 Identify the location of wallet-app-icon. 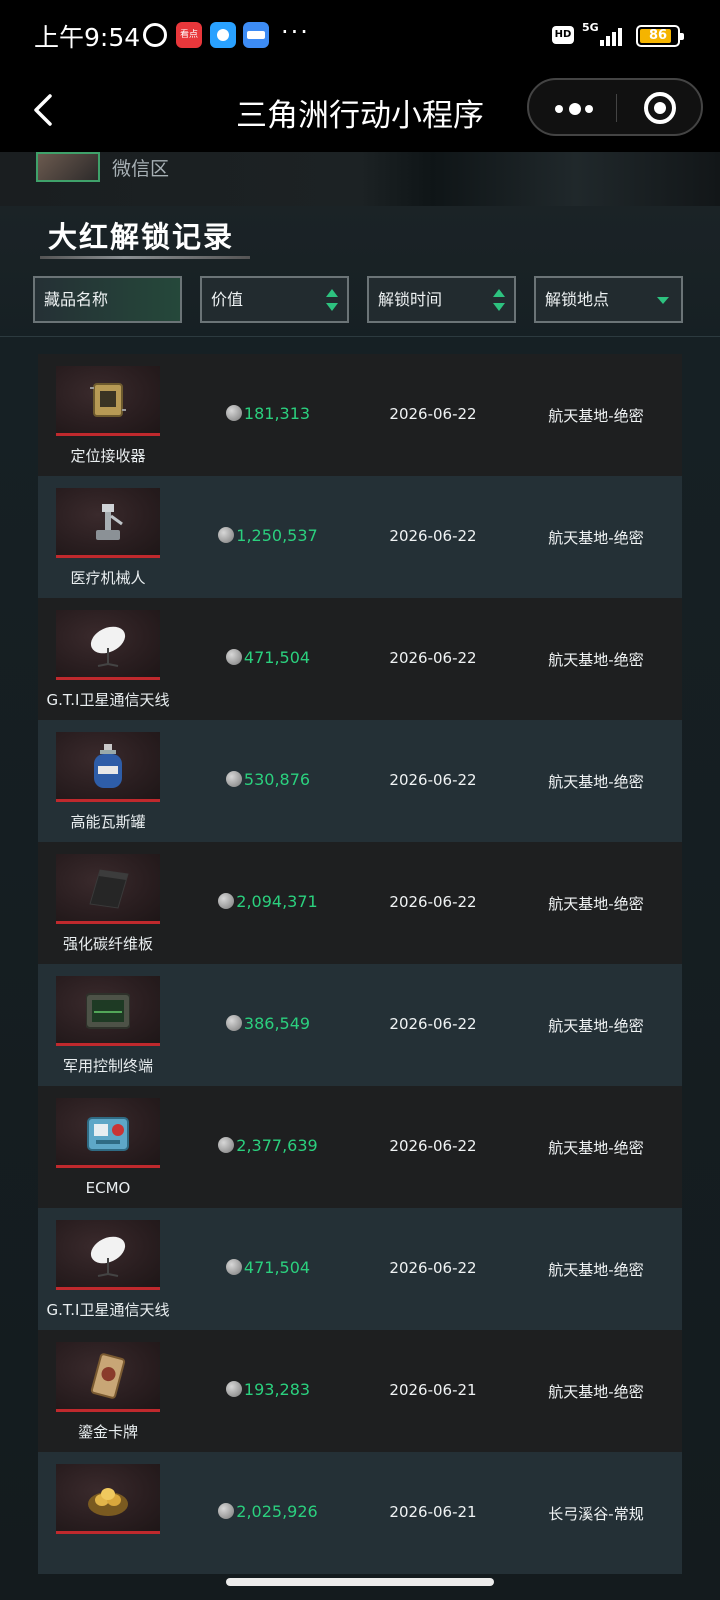
(256, 35).